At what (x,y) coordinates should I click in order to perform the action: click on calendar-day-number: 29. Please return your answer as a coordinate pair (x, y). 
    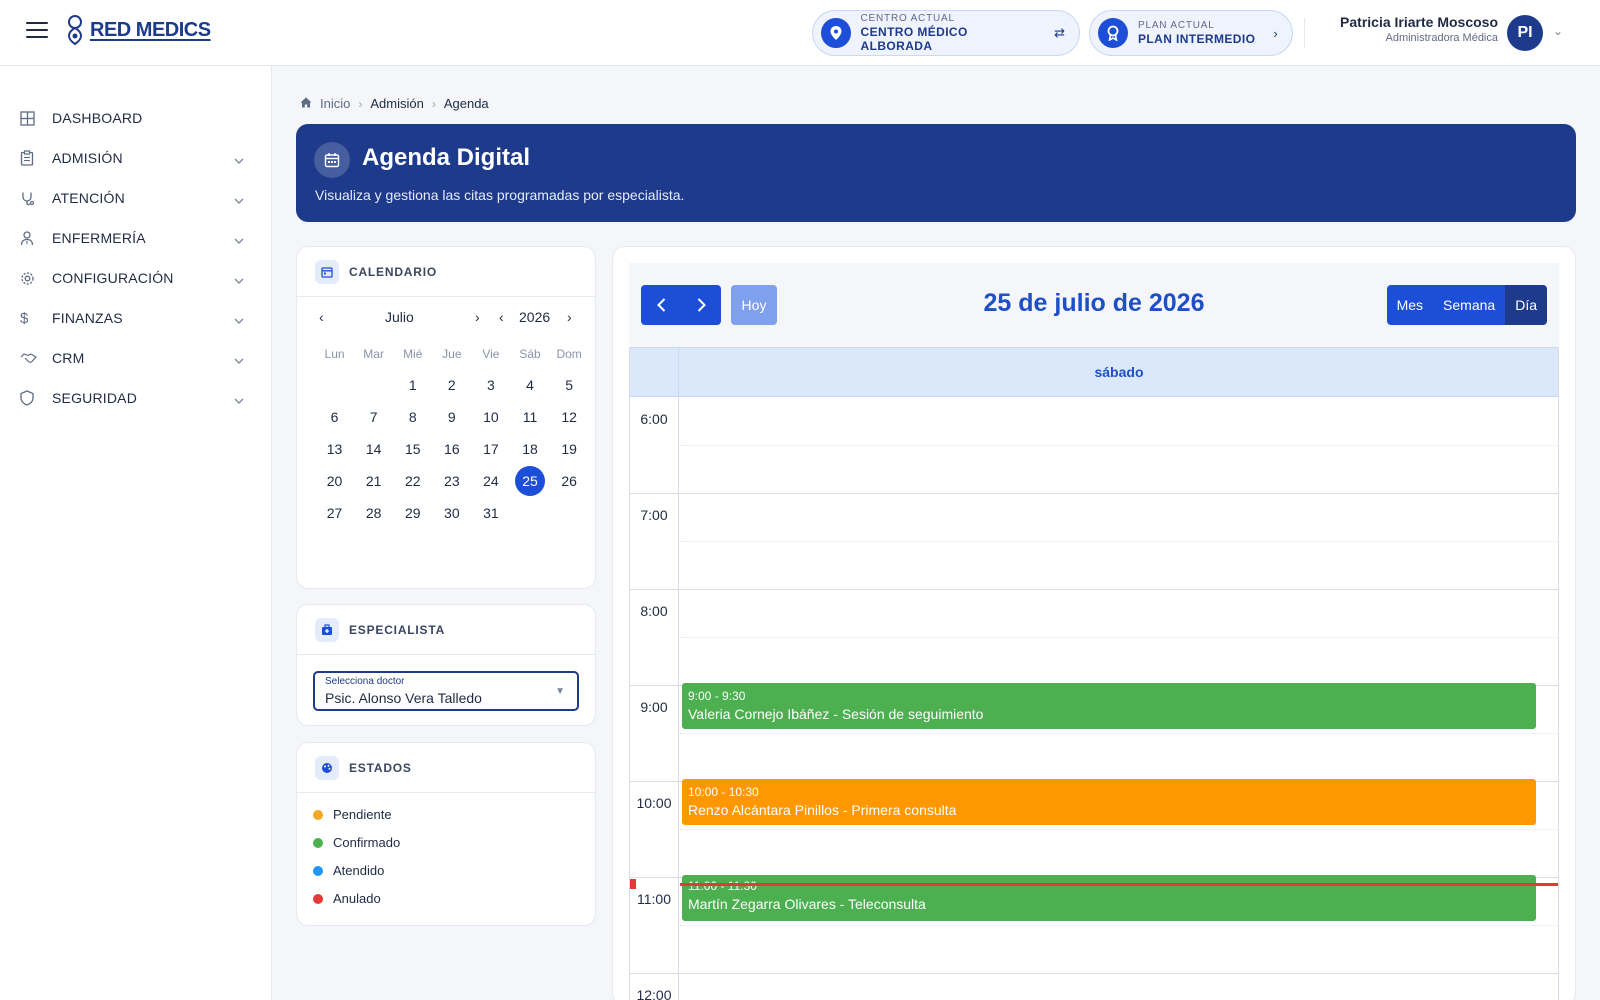
    Looking at the image, I should click on (412, 513).